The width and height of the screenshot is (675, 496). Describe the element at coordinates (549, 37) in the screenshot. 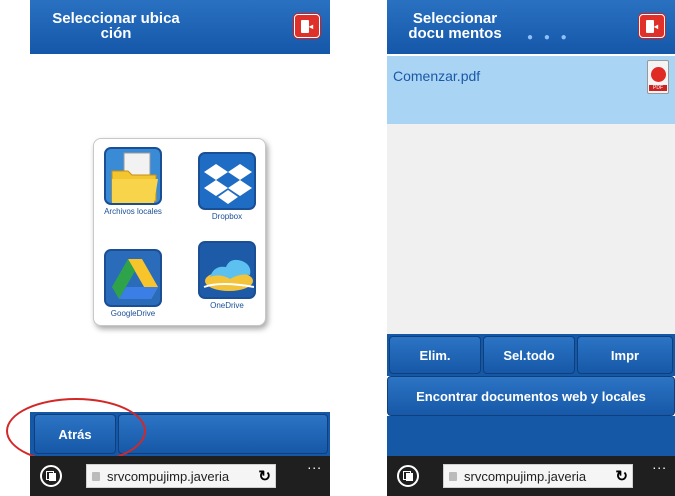

I see `loading-indicator: ● ● ●` at that location.